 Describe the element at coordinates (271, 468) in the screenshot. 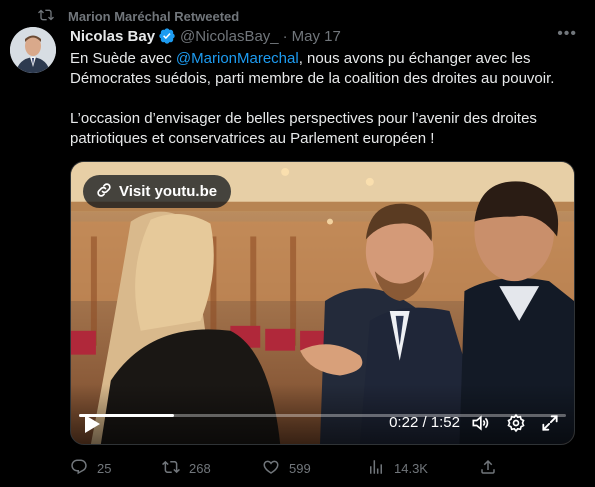

I see `like-icon` at that location.